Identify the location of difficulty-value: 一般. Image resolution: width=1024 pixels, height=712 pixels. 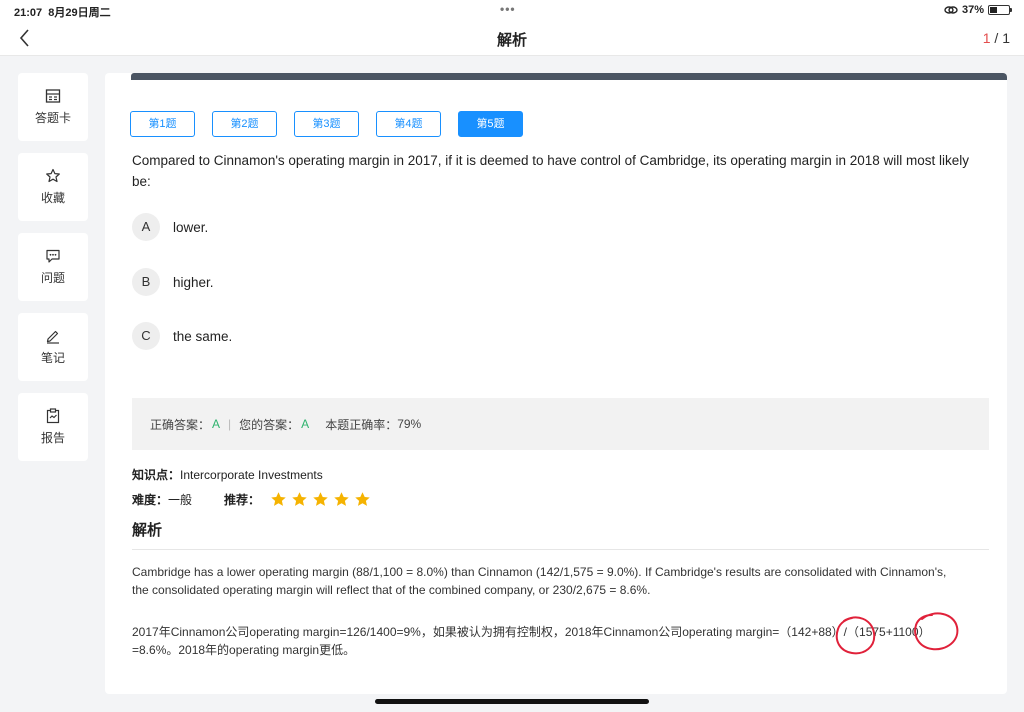
(180, 500).